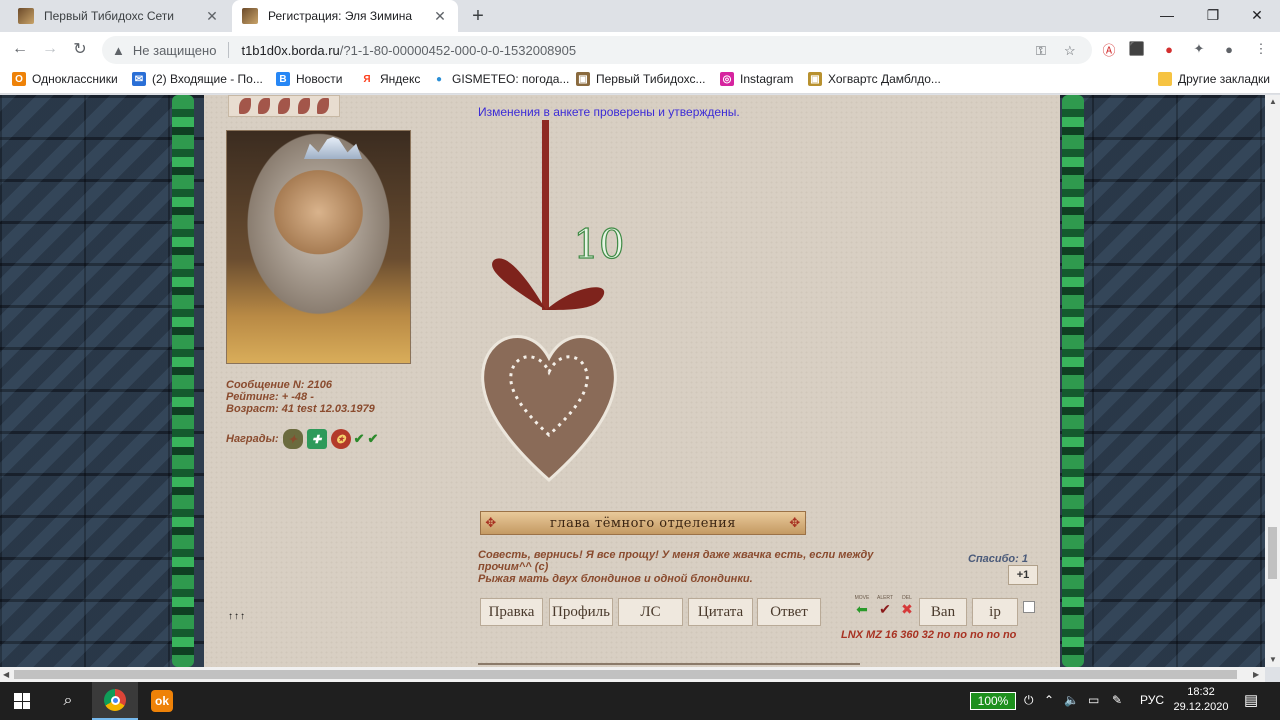  I want to click on plus-one-button: +1, so click(1023, 575).